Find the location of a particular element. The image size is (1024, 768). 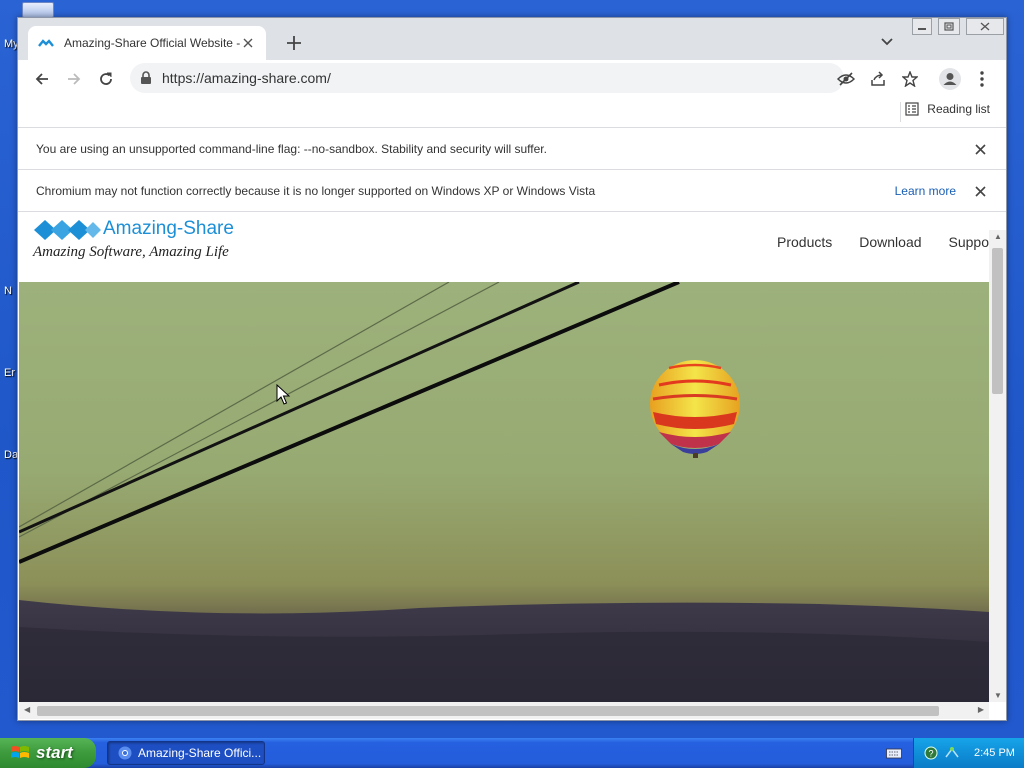

windows-logo-icon is located at coordinates (20, 752).